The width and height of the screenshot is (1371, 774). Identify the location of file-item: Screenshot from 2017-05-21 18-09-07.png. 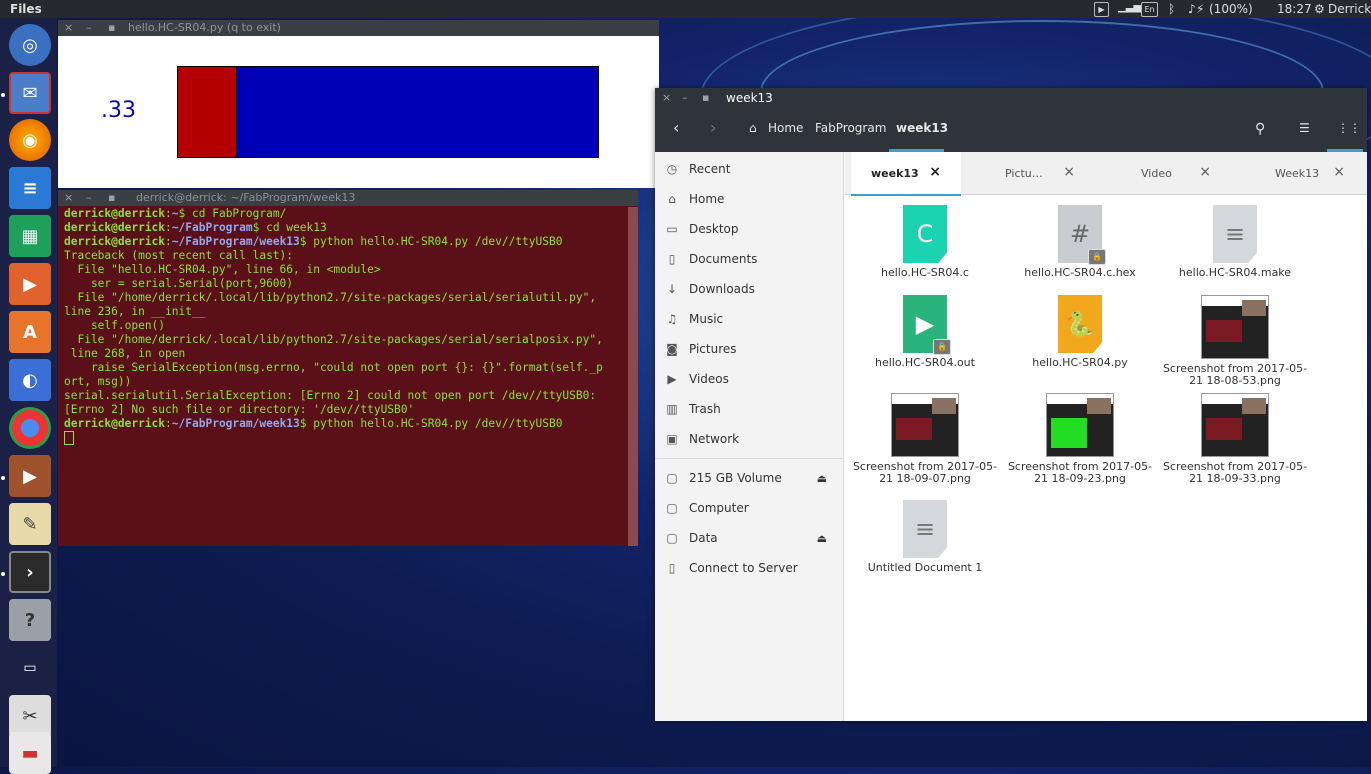
(925, 439).